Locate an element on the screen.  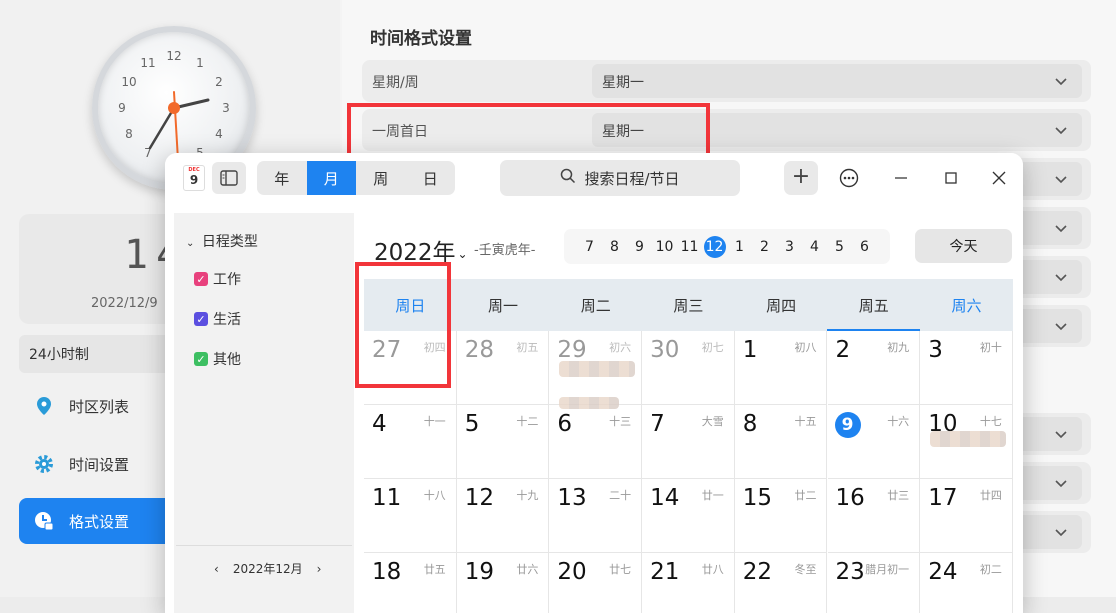
day-cell: 3 初十 is located at coordinates (966, 368).